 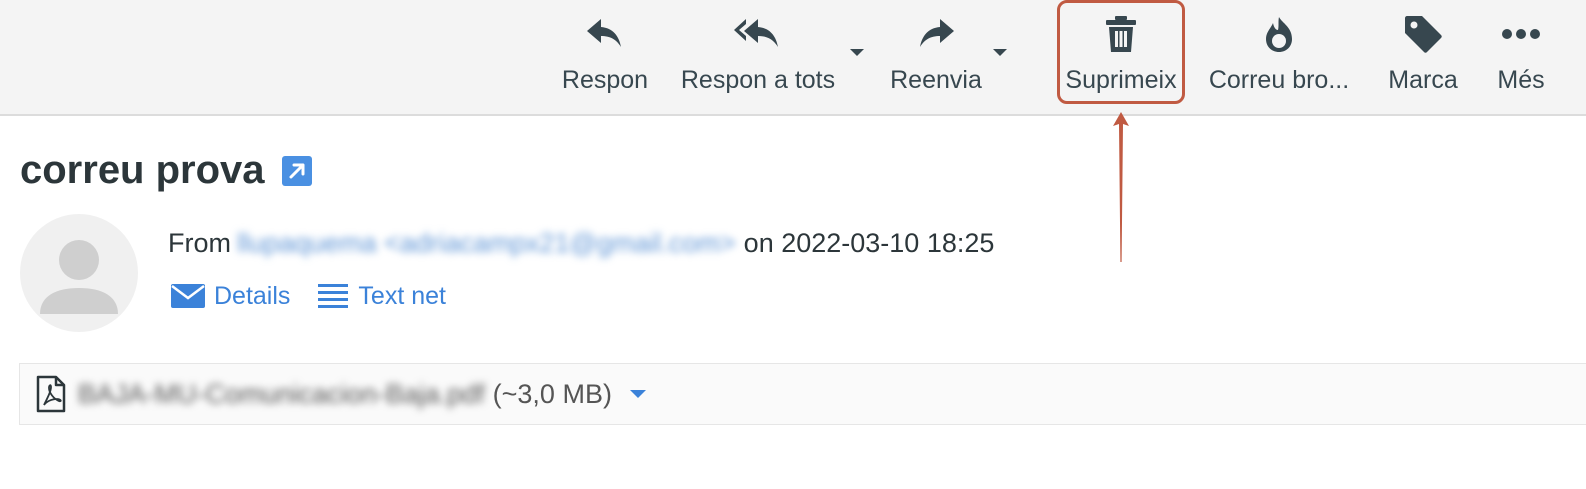 I want to click on forward-label: Reenvia, so click(x=936, y=80).